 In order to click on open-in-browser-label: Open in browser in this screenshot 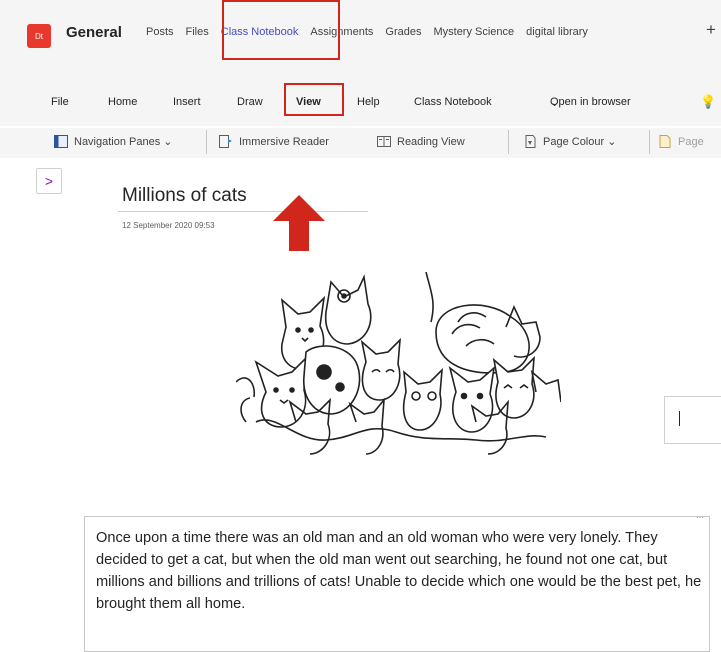, I will do `click(590, 102)`.